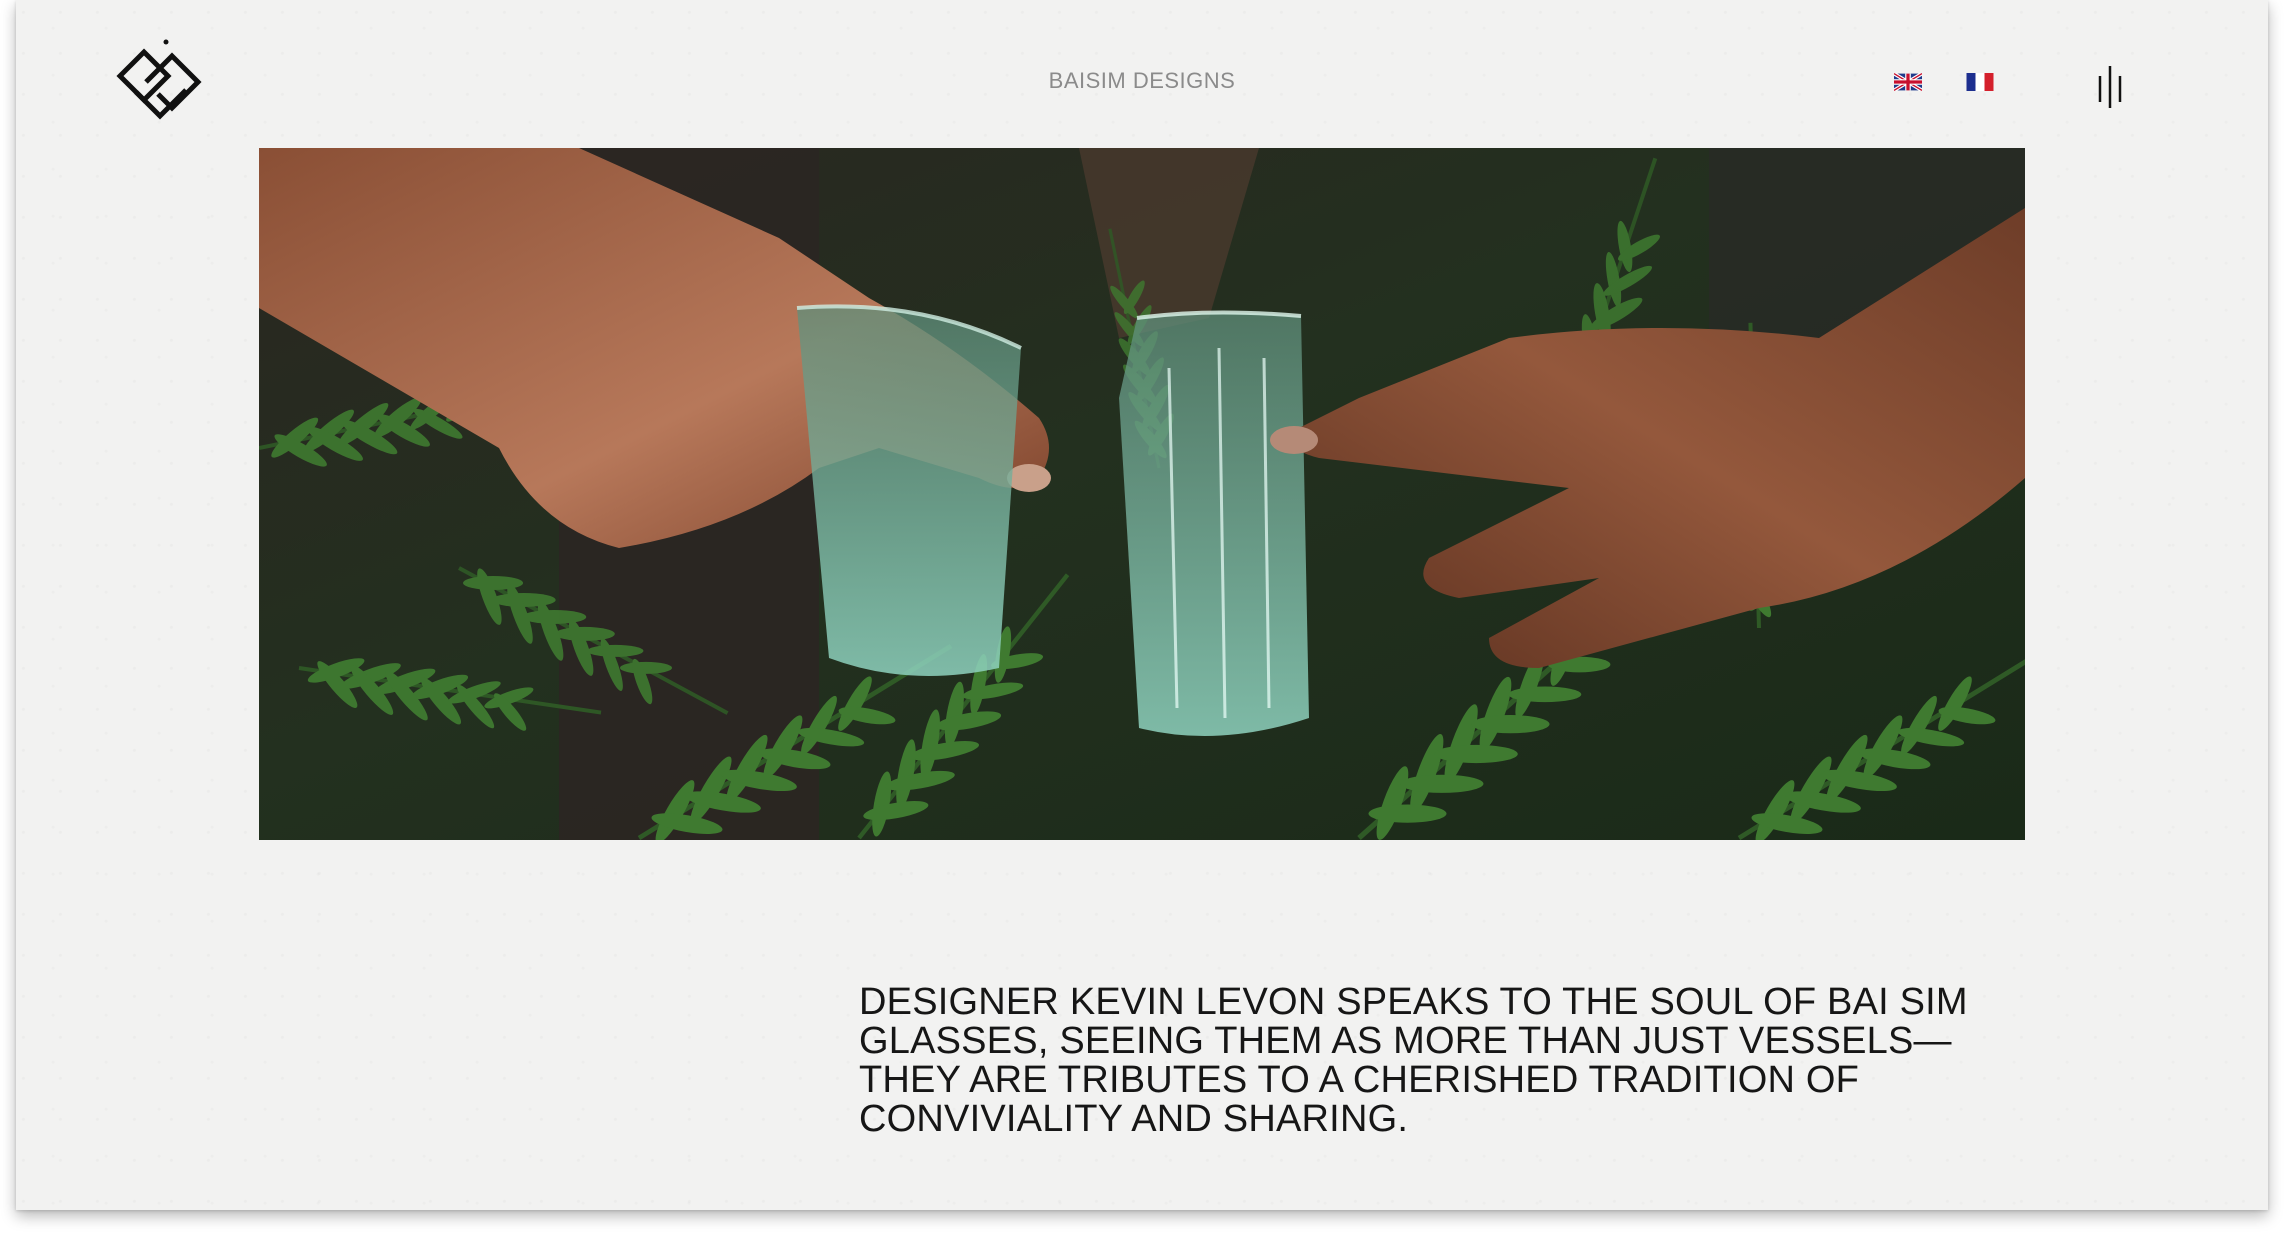  I want to click on brand-name: BAISIM DESIGNS, so click(1142, 81).